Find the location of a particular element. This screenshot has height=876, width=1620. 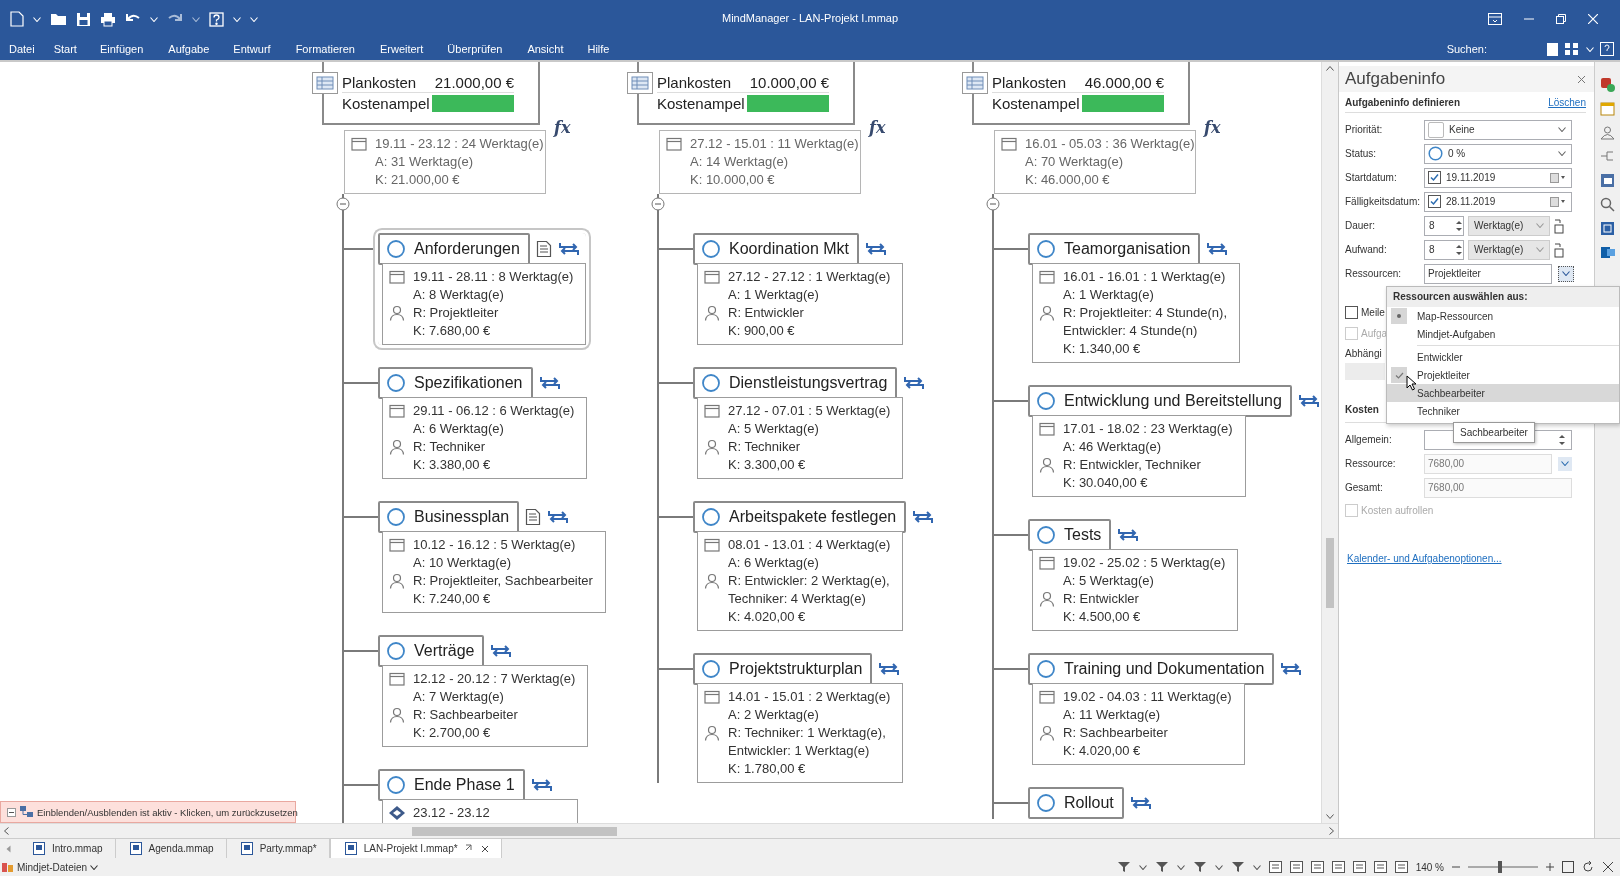

topic-box: Arbeitspakete festlegen is located at coordinates (800, 517).